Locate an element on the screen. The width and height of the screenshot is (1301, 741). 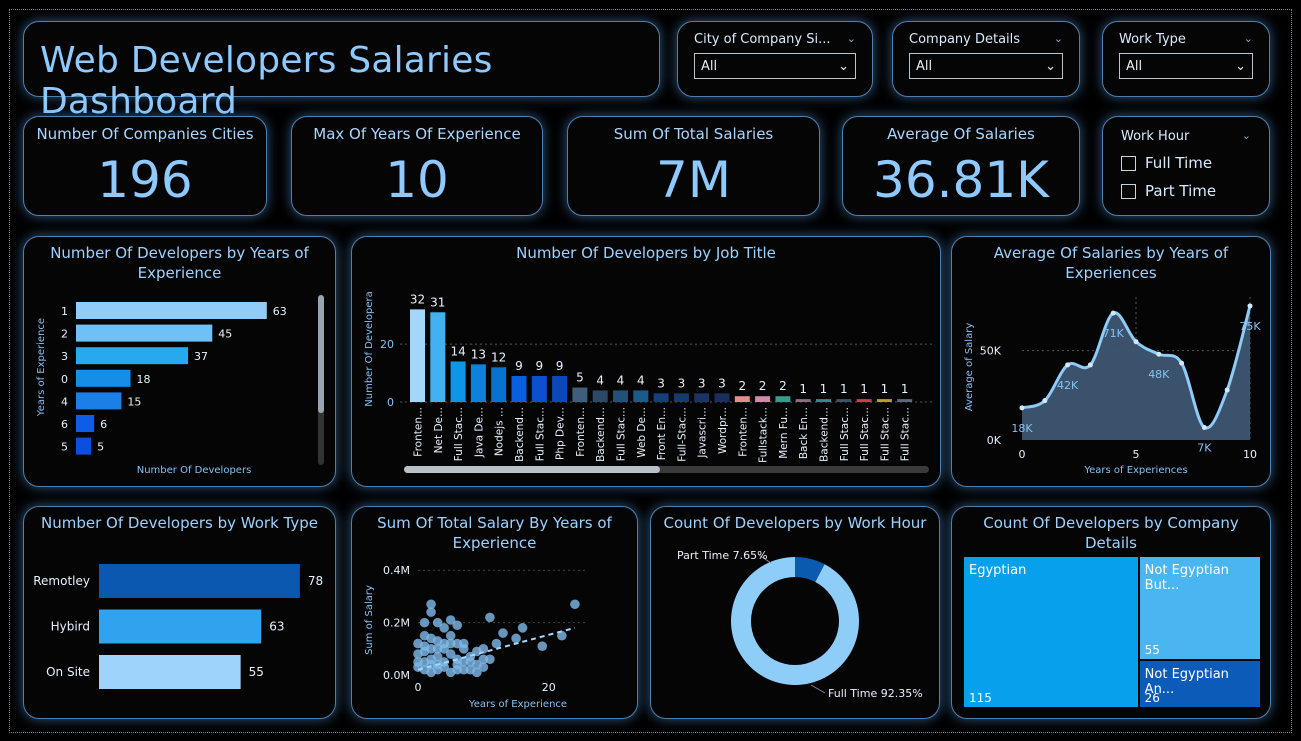
data-label: 7K is located at coordinates (1204, 447).